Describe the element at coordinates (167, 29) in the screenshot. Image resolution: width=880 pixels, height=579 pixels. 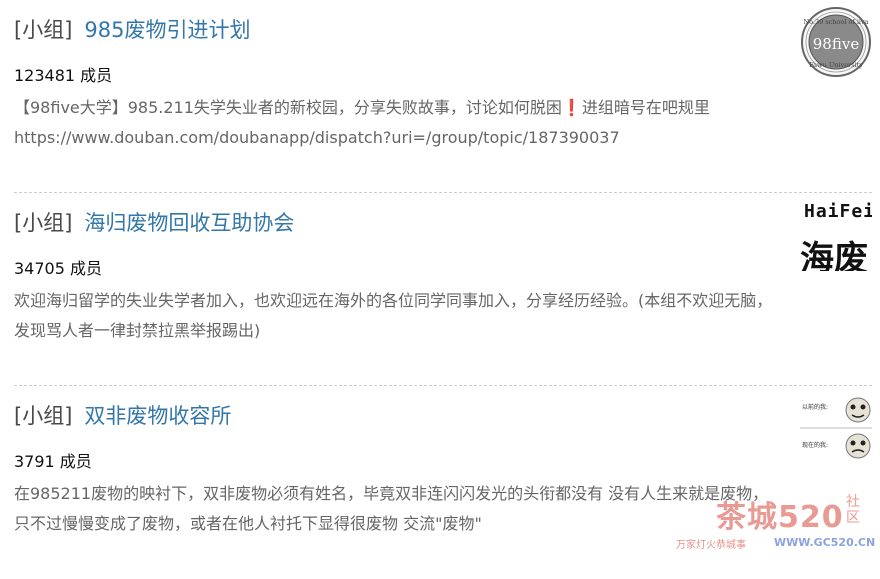
I see `group-name-link: 985废物引进计划` at that location.